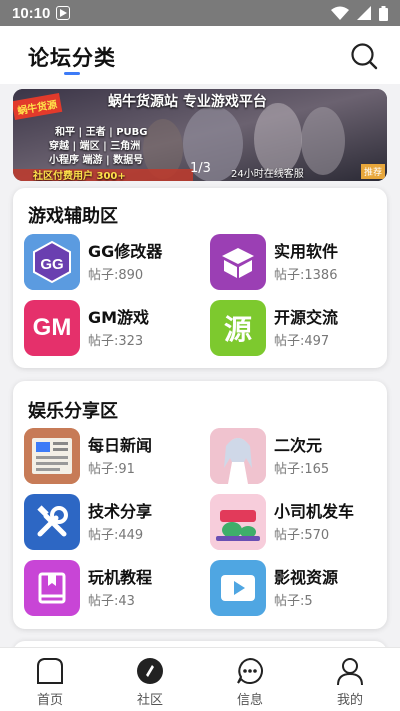 The width and height of the screenshot is (400, 711). Describe the element at coordinates (111, 469) in the screenshot. I see `post-count: 帖子:91` at that location.